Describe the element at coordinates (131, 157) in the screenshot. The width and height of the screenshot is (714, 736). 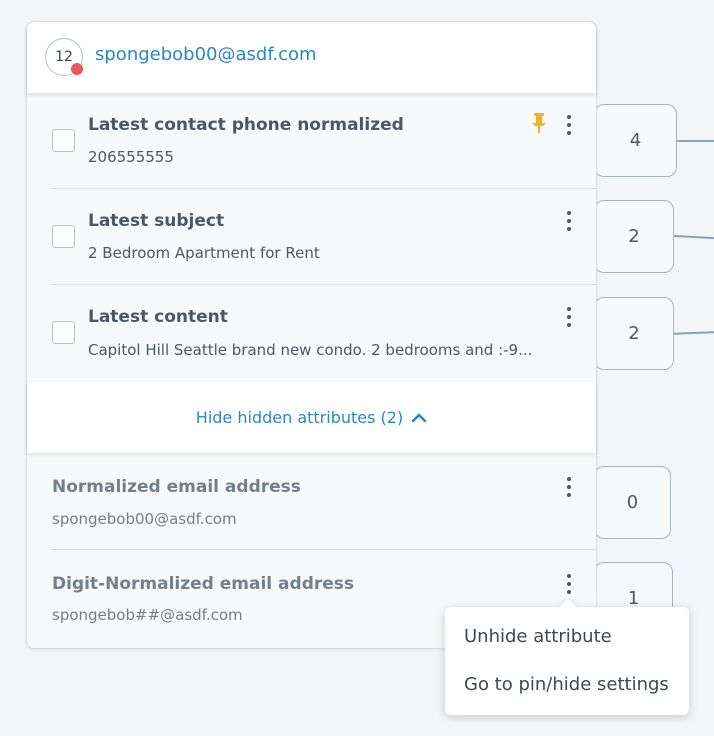
I see `attribute-value: 206555555` at that location.